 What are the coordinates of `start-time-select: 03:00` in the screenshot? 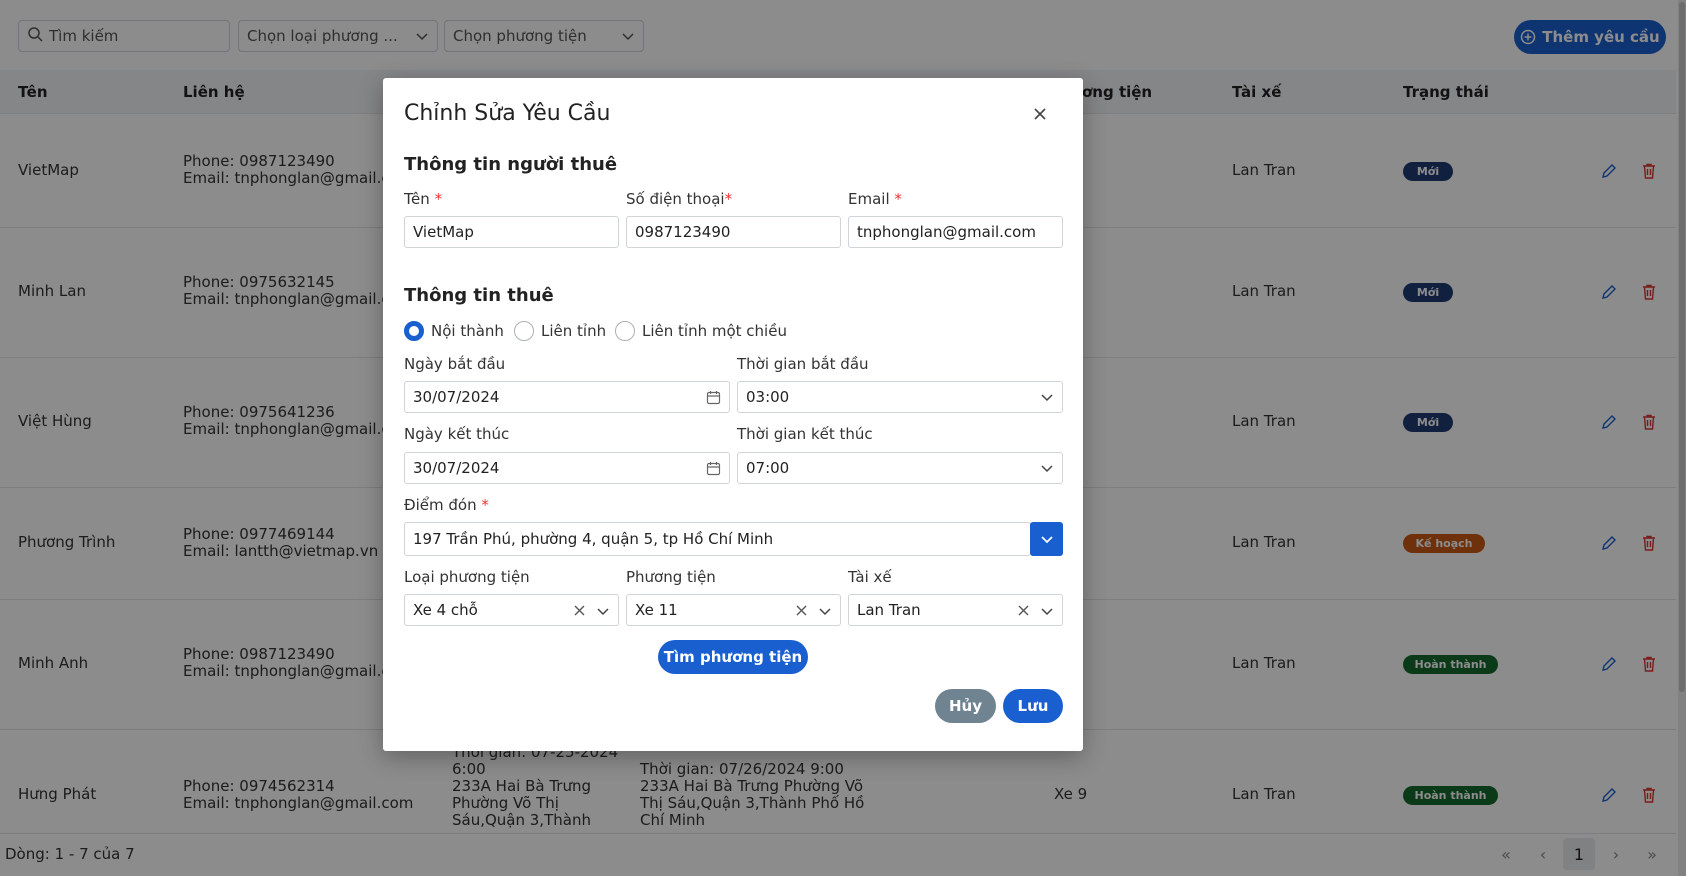 It's located at (900, 397).